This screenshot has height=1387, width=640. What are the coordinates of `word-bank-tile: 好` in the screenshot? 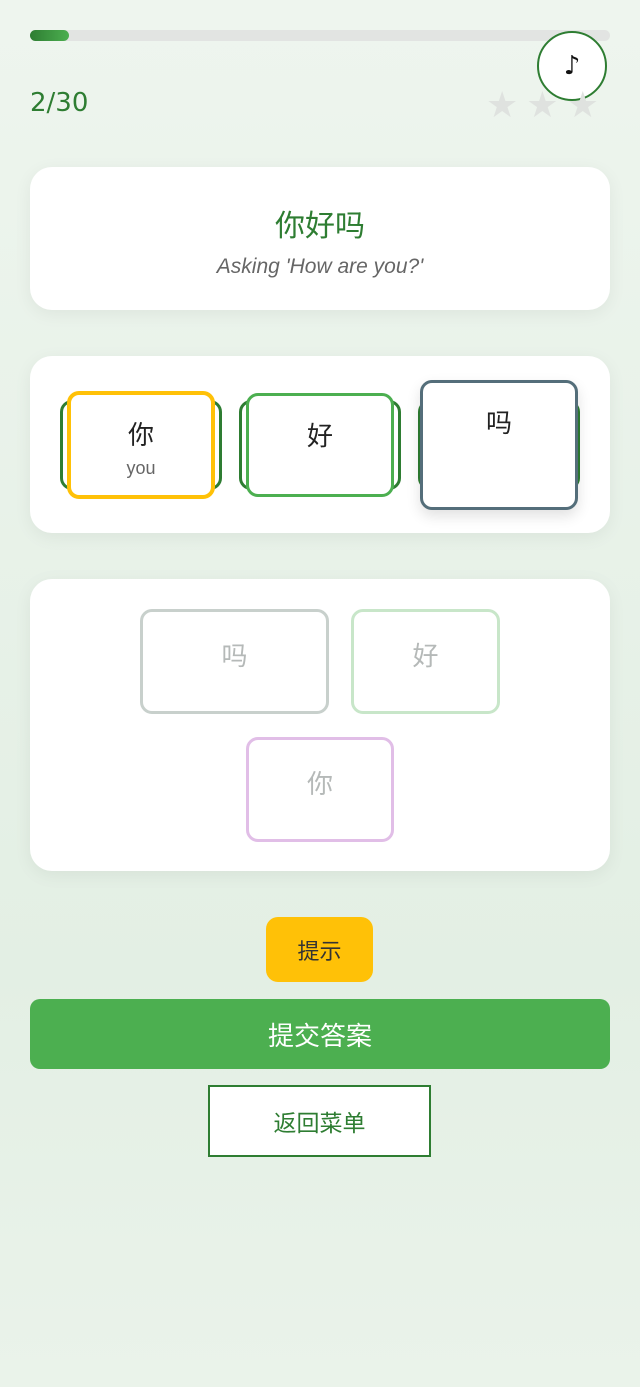 It's located at (425, 661).